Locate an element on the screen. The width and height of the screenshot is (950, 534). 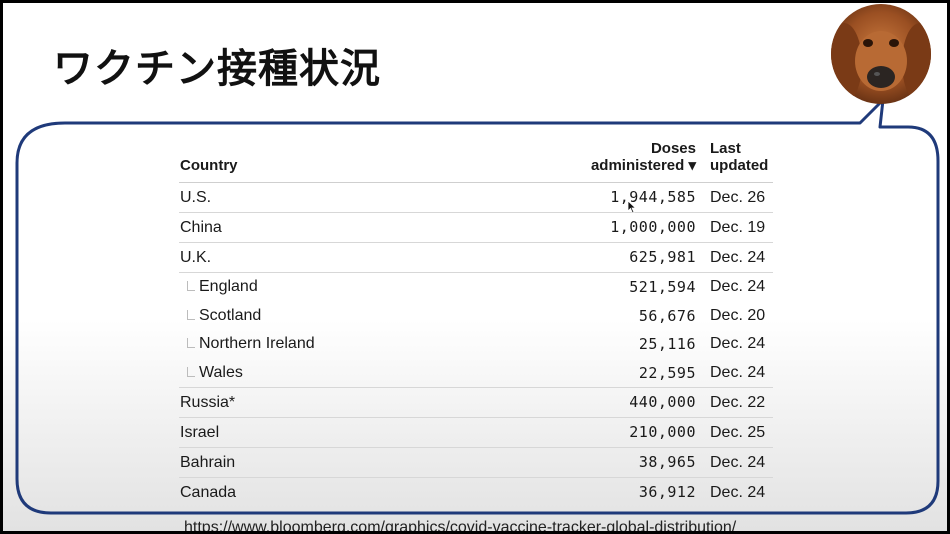
table-row: Canada 36,912 Dec. 24 is located at coordinates (476, 492).